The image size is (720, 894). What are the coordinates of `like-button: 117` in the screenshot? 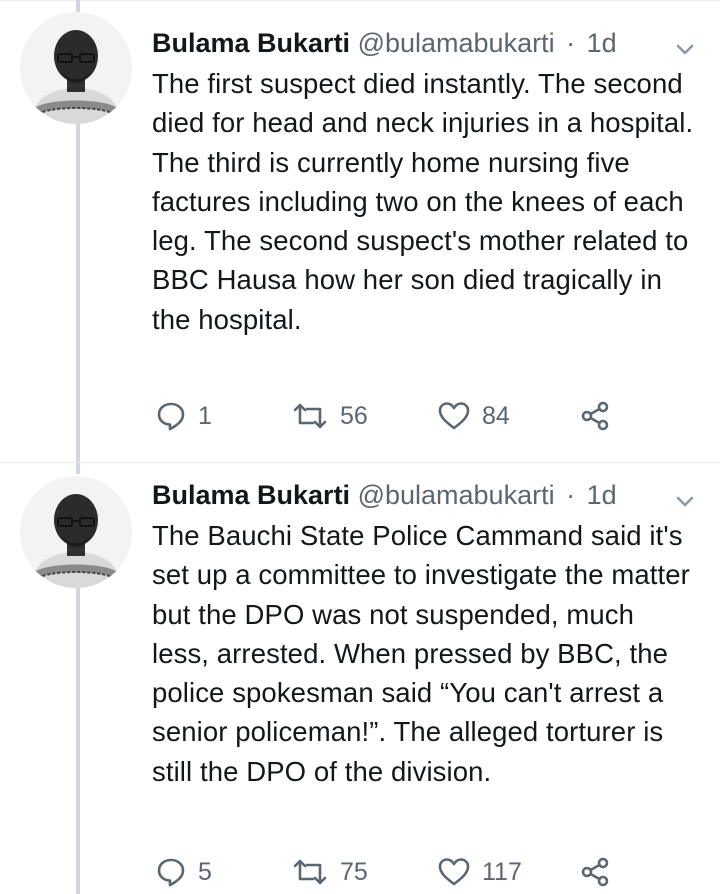 It's located at (480, 872).